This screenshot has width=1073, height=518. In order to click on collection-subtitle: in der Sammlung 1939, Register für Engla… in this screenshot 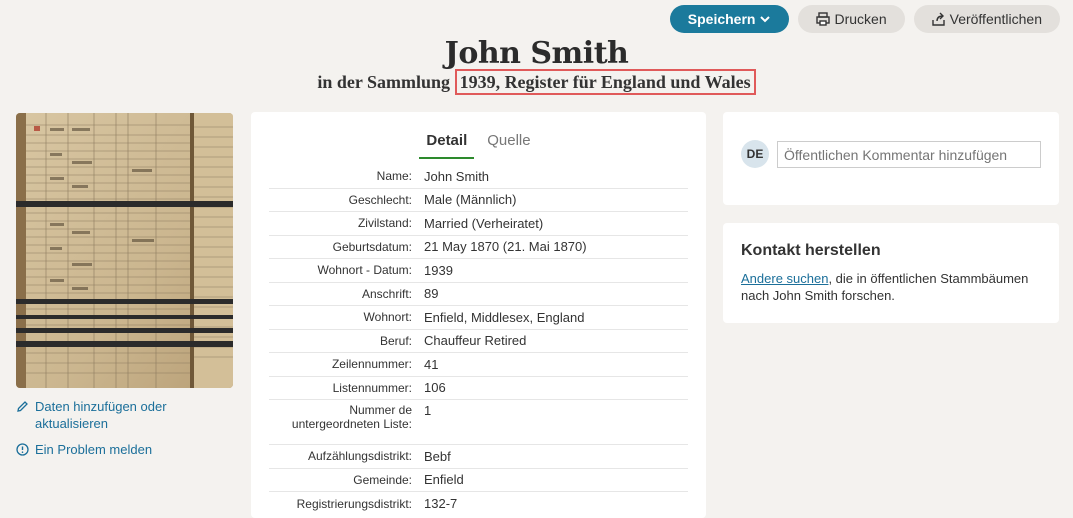, I will do `click(536, 82)`.